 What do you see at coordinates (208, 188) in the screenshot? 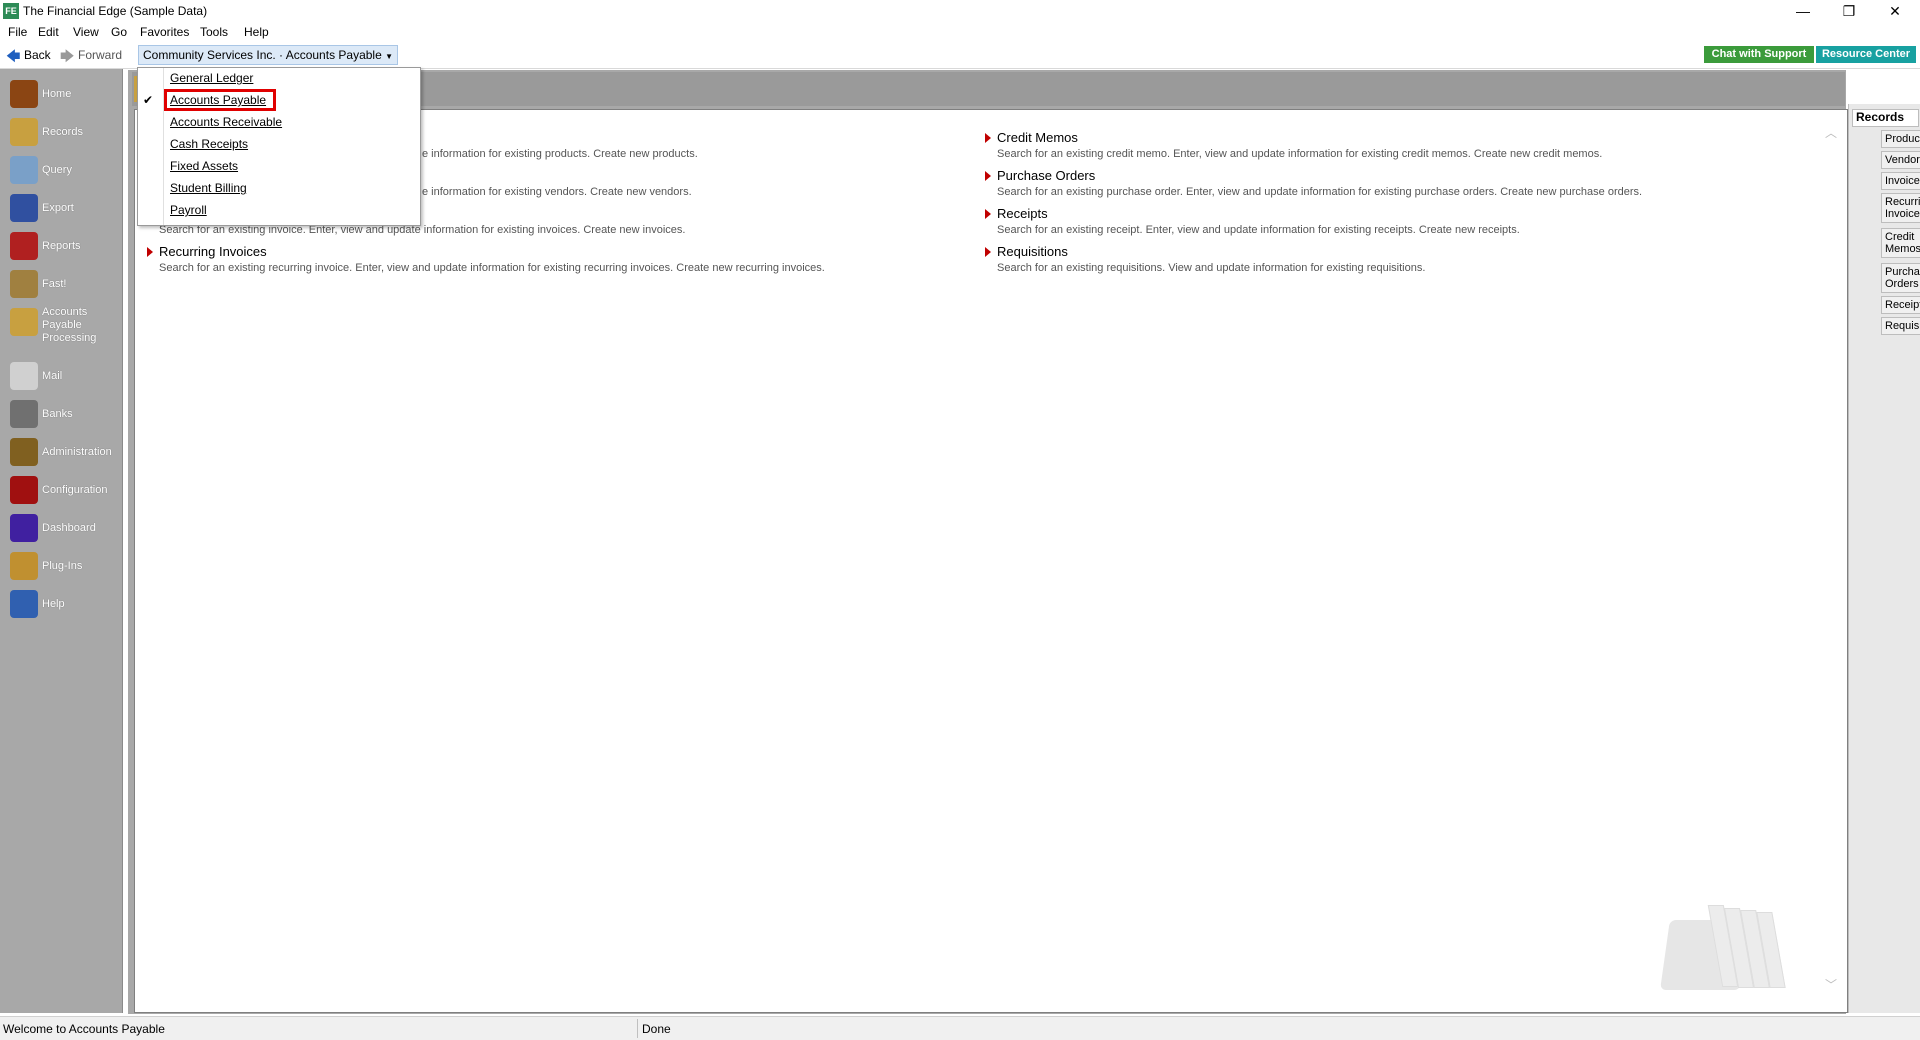
I see `menu-item-student-billing: Student Billing` at bounding box center [208, 188].